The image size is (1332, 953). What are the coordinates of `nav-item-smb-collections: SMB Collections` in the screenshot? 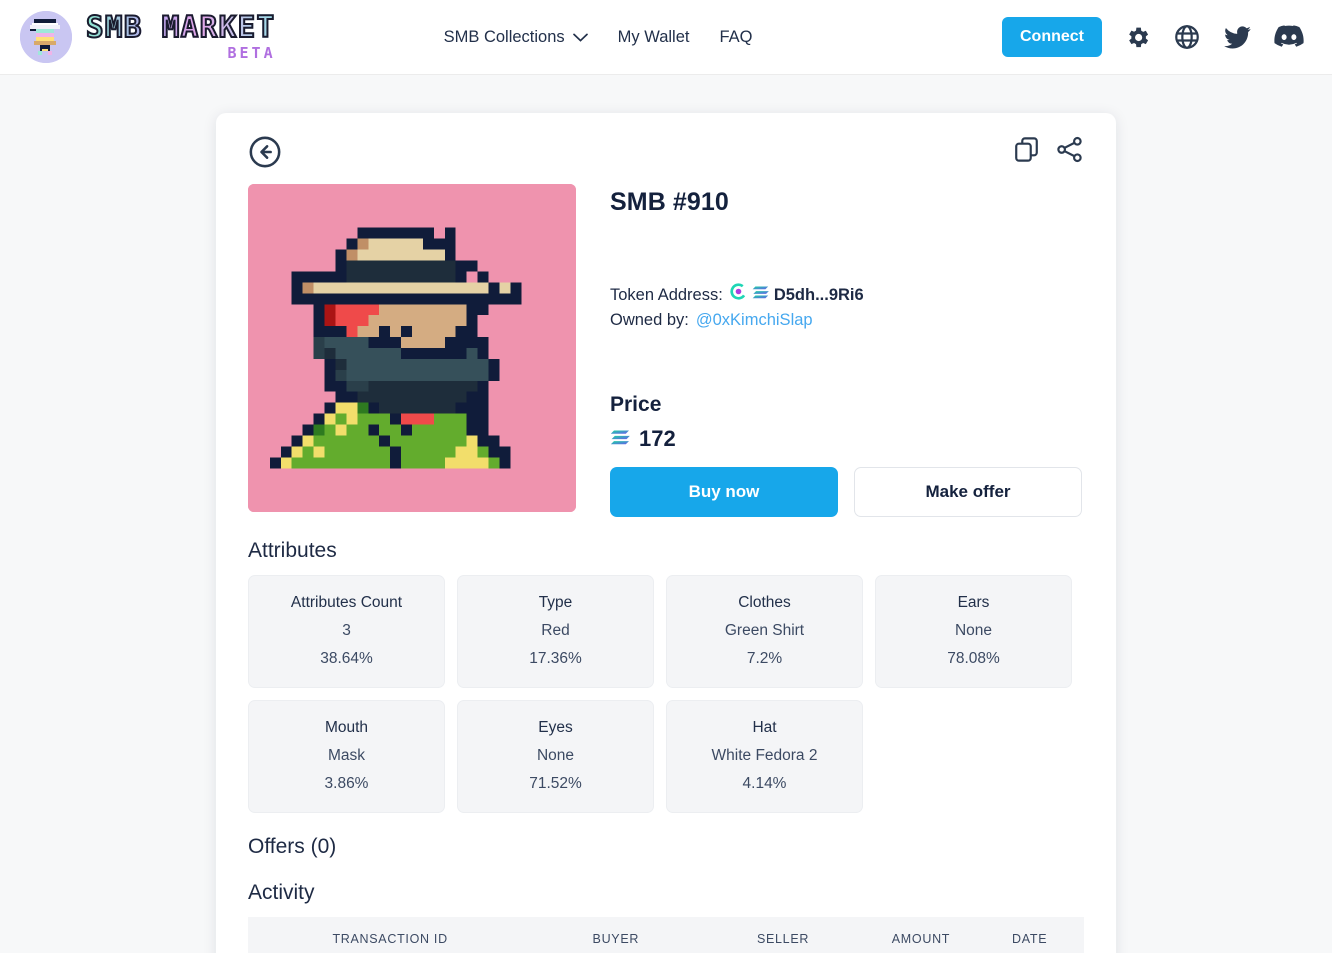 It's located at (516, 37).